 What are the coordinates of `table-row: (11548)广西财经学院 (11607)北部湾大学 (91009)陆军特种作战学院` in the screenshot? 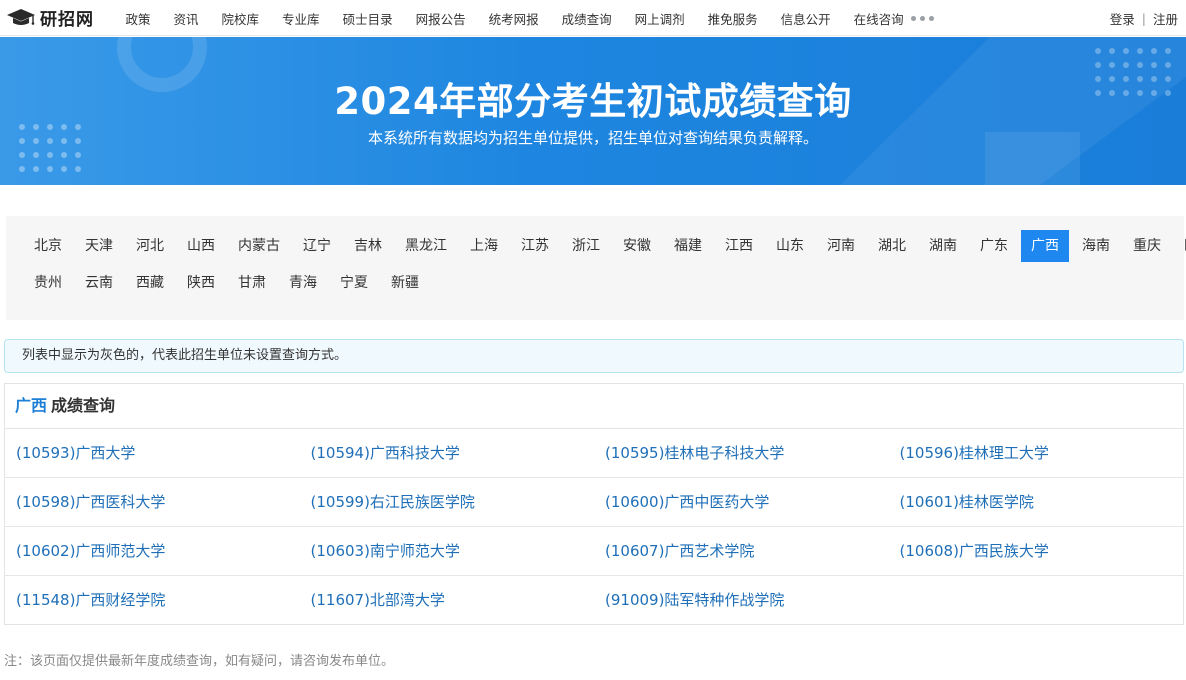 It's located at (594, 600).